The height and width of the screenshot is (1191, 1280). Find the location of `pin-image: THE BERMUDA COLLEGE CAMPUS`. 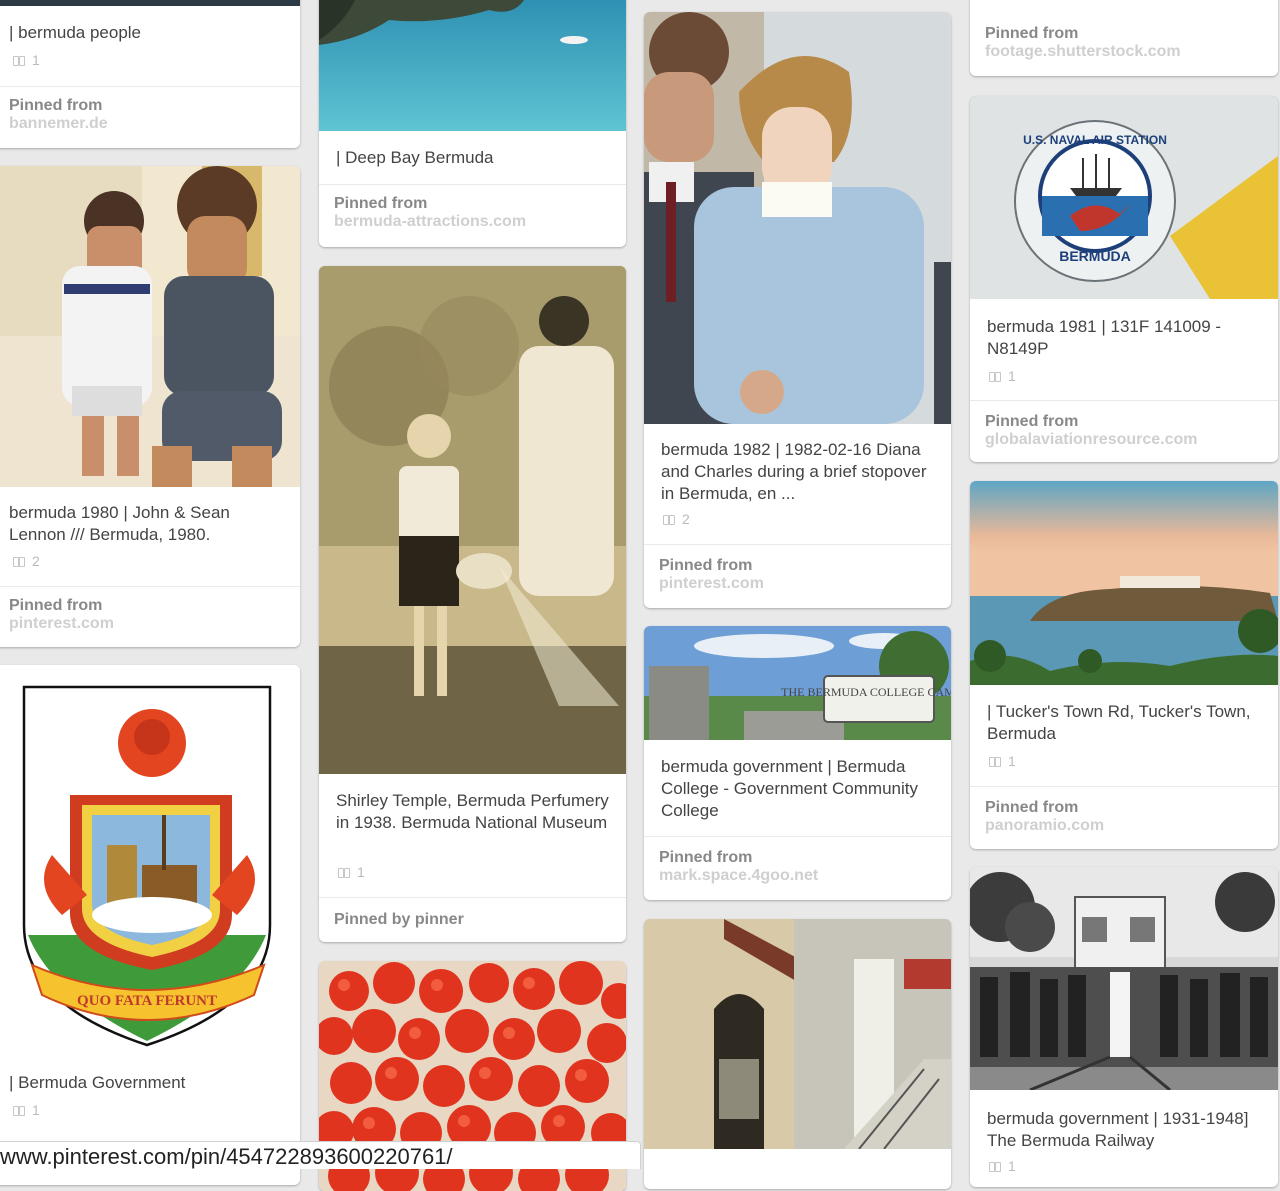

pin-image: THE BERMUDA COLLEGE CAMPUS is located at coordinates (797, 683).